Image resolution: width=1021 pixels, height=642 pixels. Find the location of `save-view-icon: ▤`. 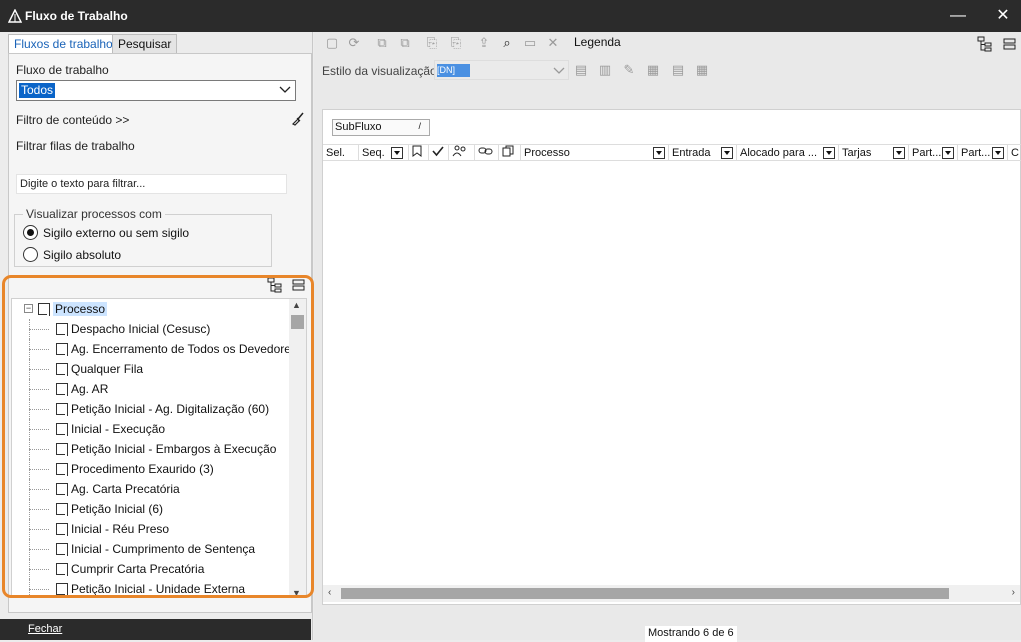

save-view-icon: ▤ is located at coordinates (581, 70).